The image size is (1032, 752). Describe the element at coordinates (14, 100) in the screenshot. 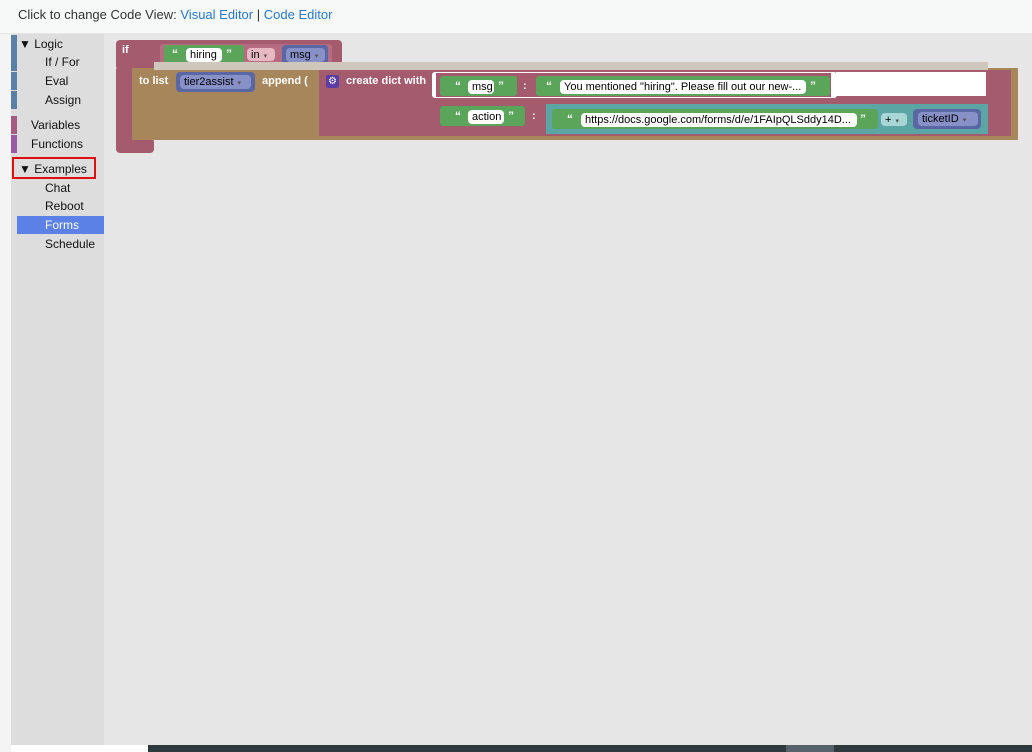

I see `assign-color-swatch` at that location.